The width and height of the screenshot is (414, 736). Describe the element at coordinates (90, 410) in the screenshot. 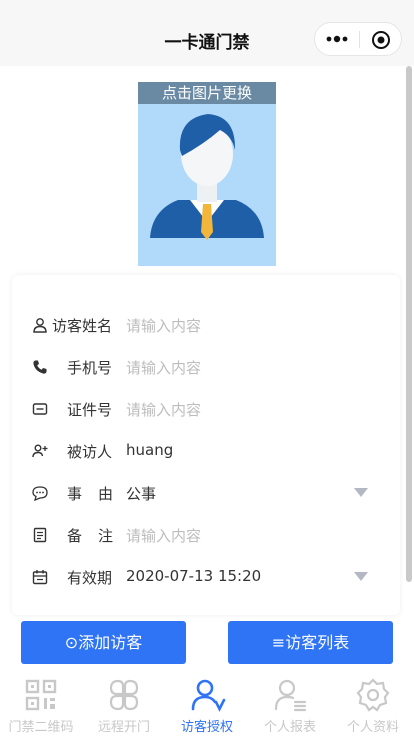

I see `id-number-label: 证件号` at that location.